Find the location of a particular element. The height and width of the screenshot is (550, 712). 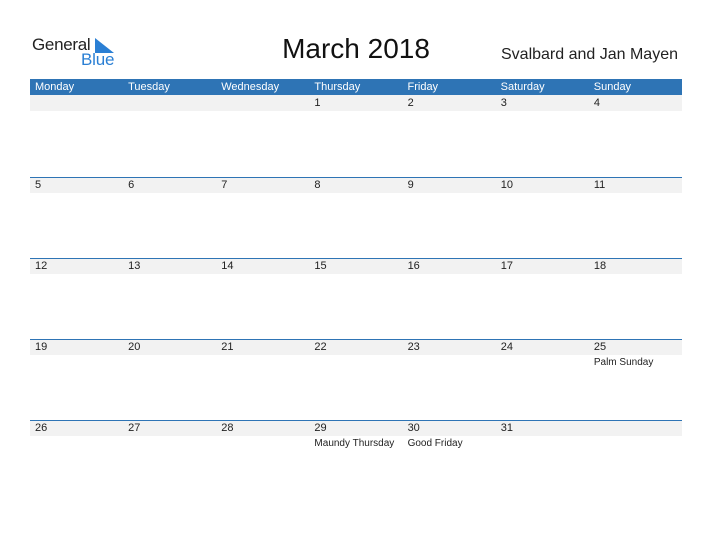

day-cell: 5 is located at coordinates (76, 217).